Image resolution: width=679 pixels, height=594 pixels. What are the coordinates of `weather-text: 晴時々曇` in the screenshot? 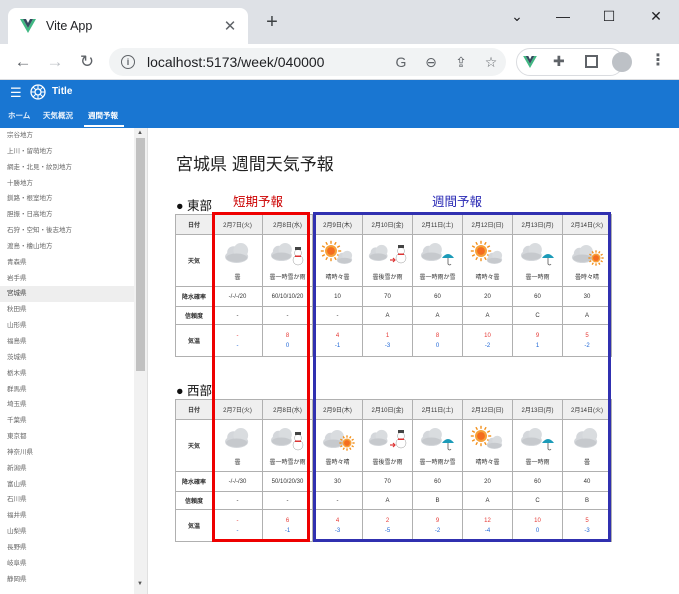 It's located at (487, 278).